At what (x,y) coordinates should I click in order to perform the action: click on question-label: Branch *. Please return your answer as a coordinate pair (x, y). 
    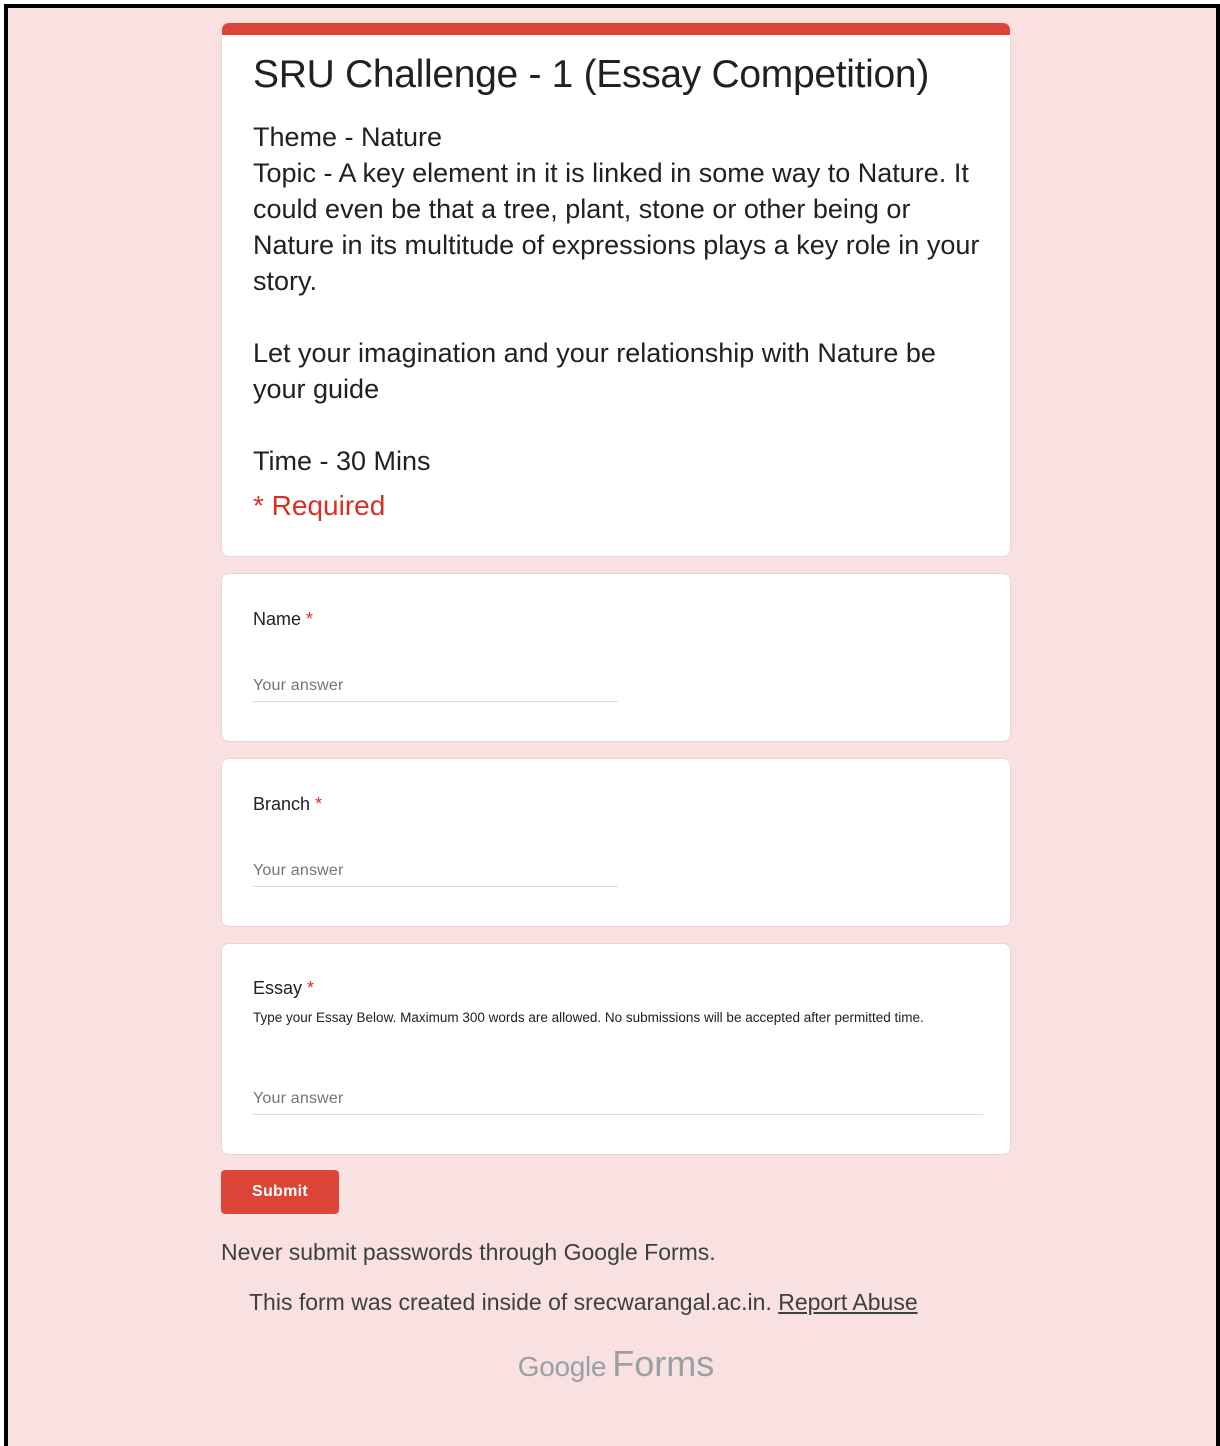
    Looking at the image, I should click on (287, 804).